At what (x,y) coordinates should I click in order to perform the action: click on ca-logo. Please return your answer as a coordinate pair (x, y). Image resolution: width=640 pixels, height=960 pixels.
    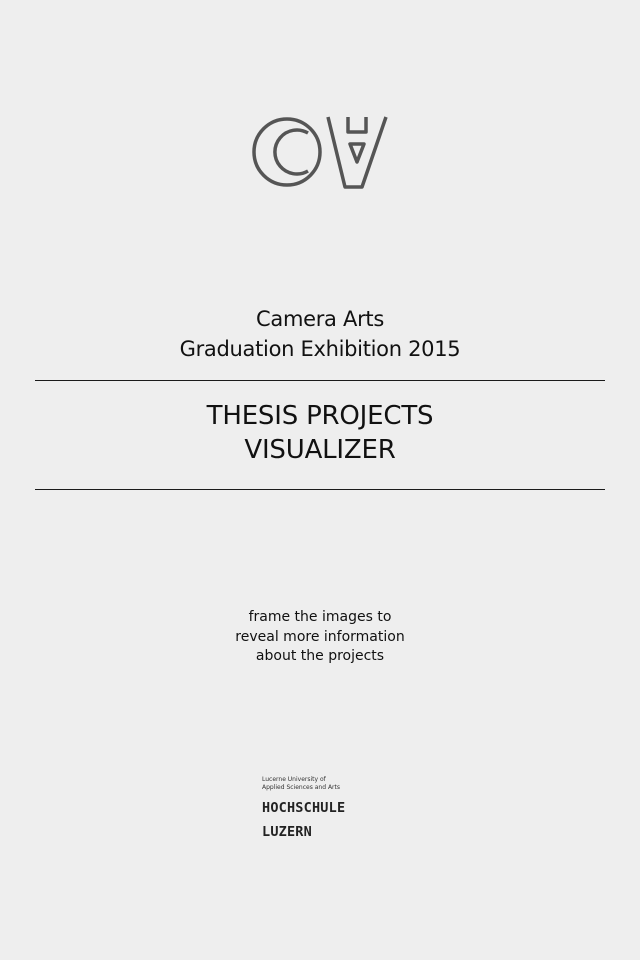
    Looking at the image, I should click on (320, 152).